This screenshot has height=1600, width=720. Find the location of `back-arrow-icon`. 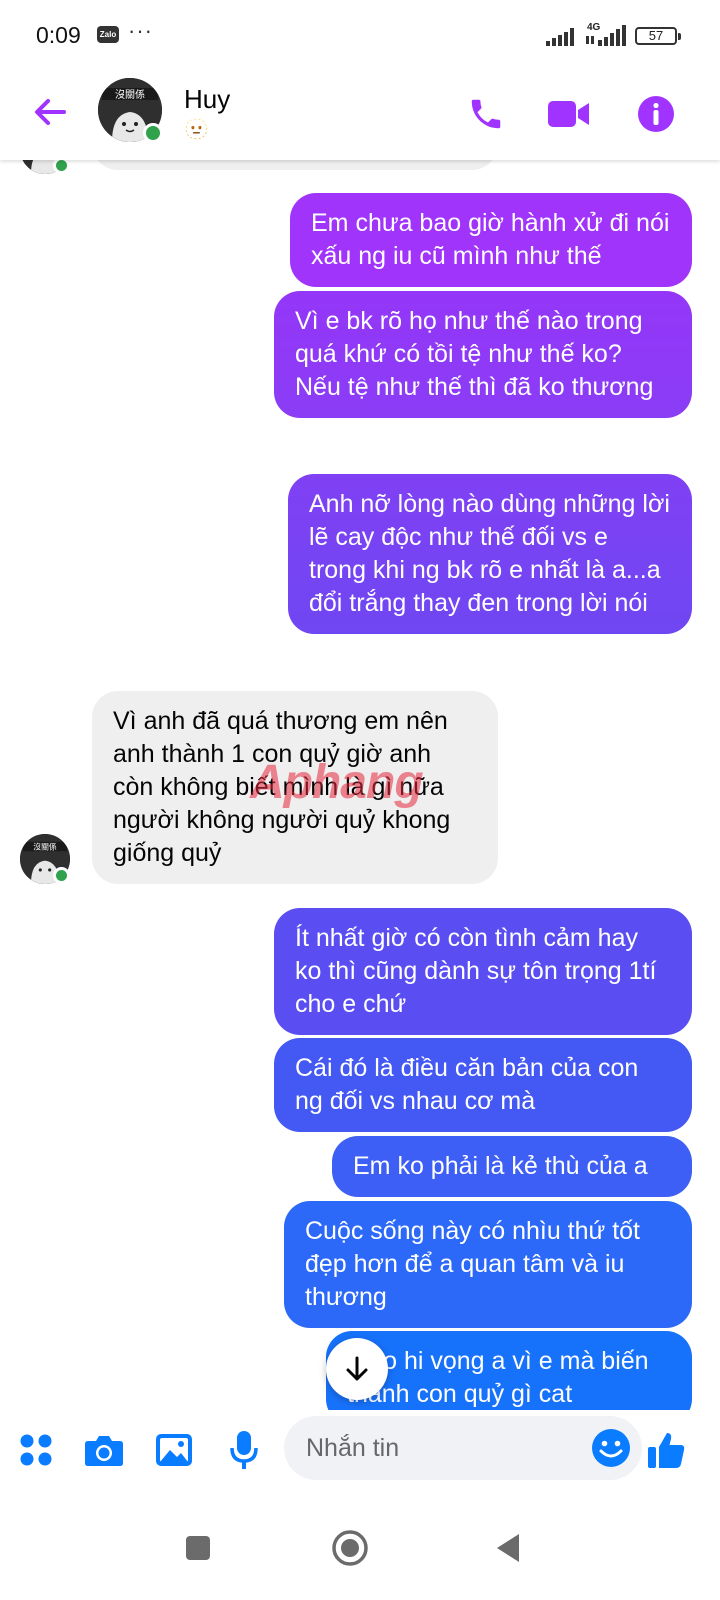

back-arrow-icon is located at coordinates (50, 112).